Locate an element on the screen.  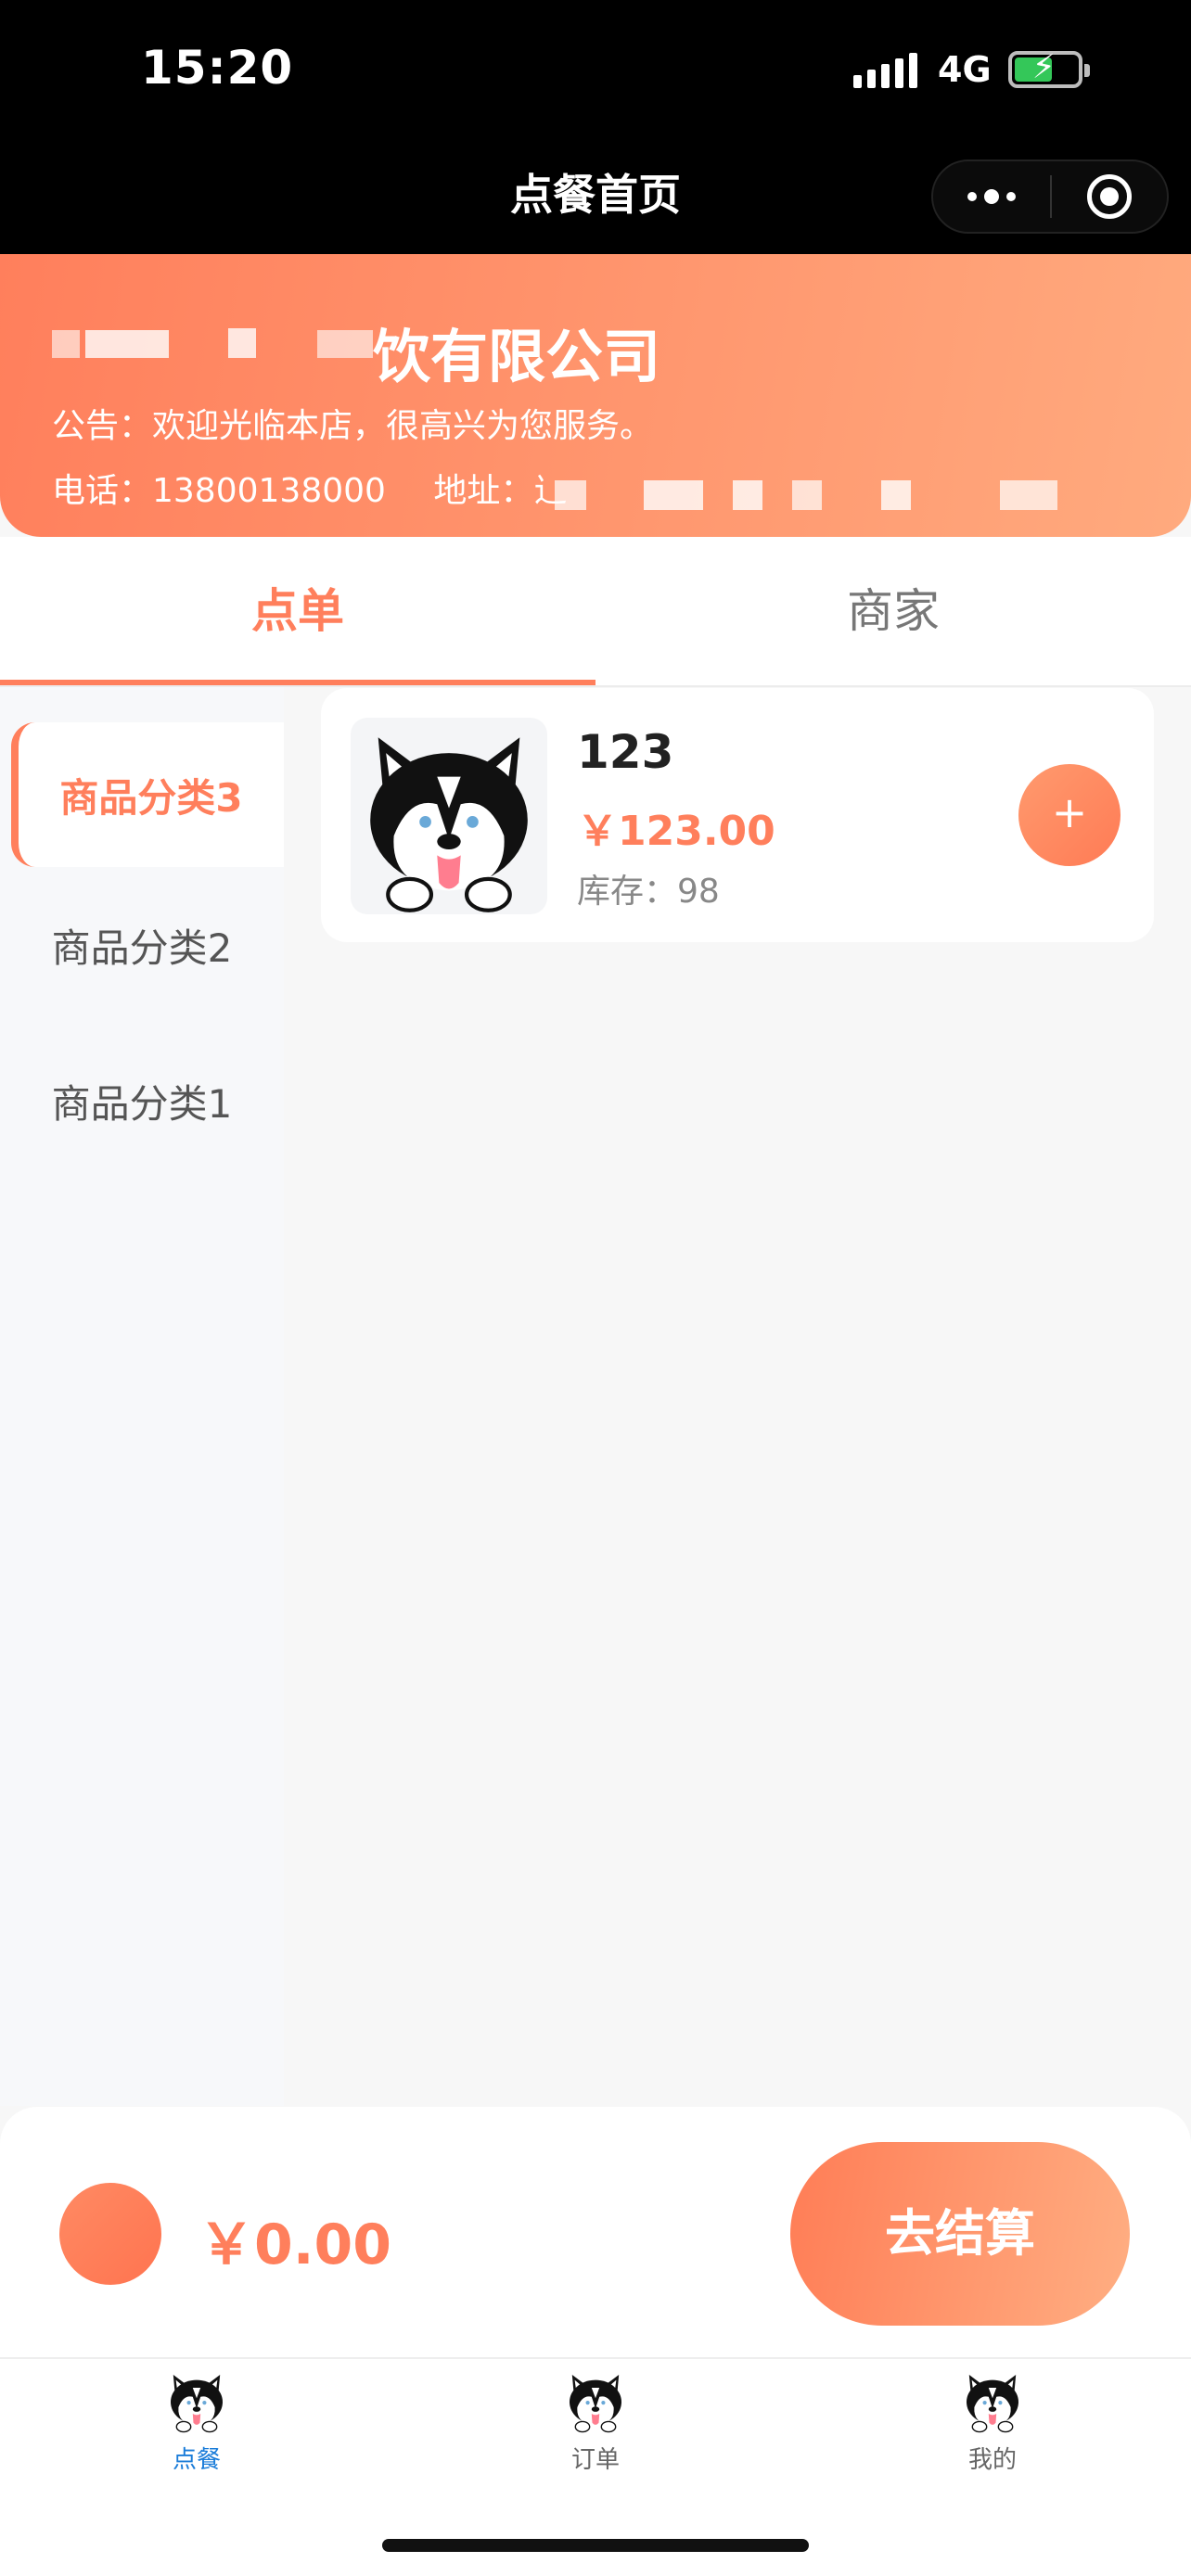
close-miniprogram-icon is located at coordinates (1110, 196).